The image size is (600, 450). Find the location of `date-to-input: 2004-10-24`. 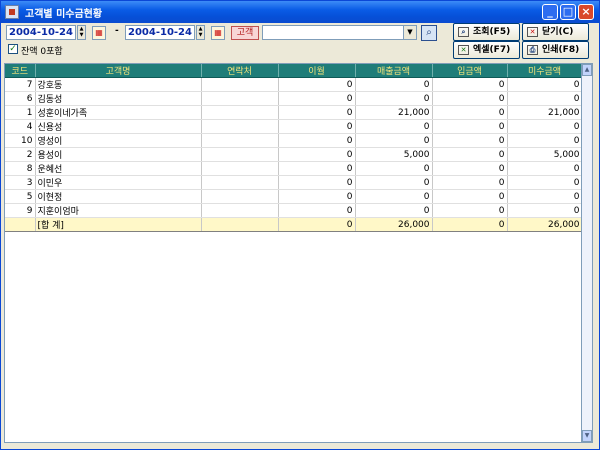

date-to-input: 2004-10-24 is located at coordinates (160, 32).